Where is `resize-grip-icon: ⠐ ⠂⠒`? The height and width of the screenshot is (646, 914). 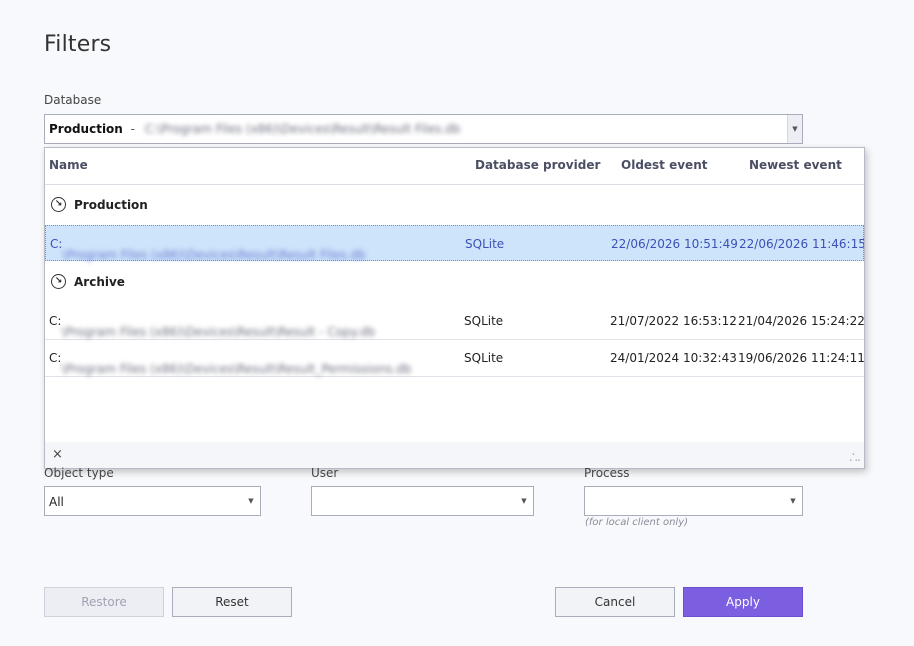
resize-grip-icon: ⠐ ⠂⠒ is located at coordinates (855, 459).